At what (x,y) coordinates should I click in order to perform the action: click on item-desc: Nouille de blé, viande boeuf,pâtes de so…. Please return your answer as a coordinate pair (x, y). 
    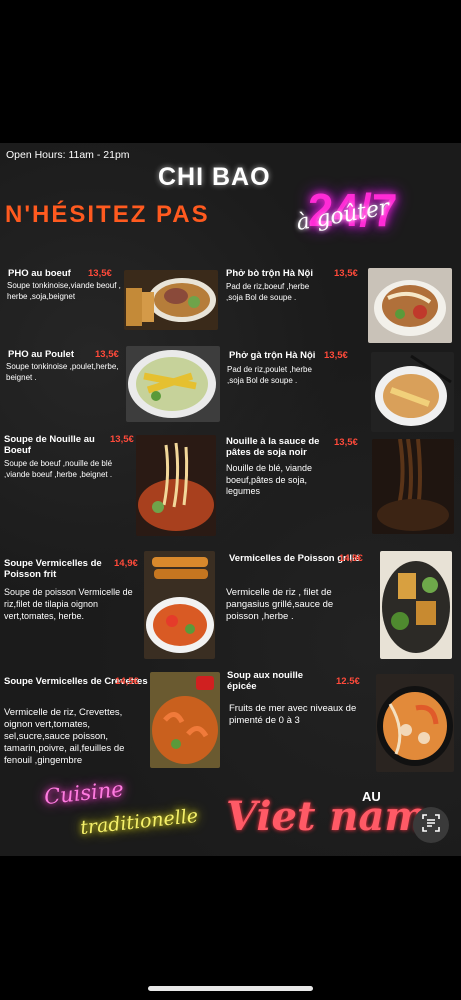
    Looking at the image, I should click on (269, 479).